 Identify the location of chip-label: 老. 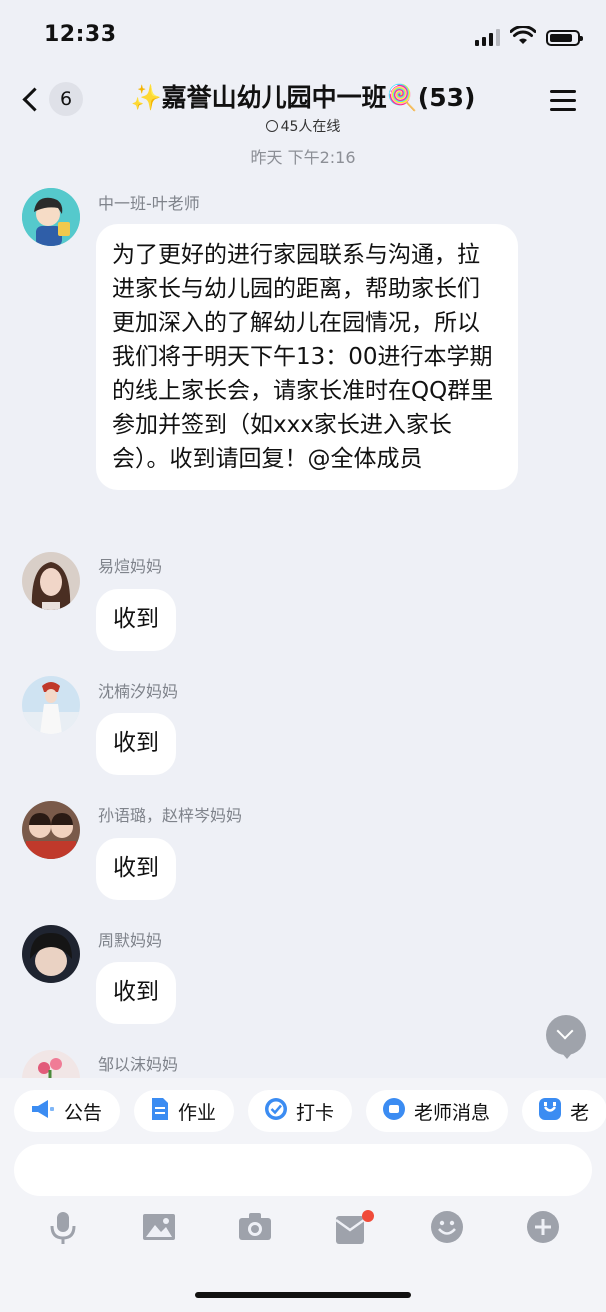
(580, 1112).